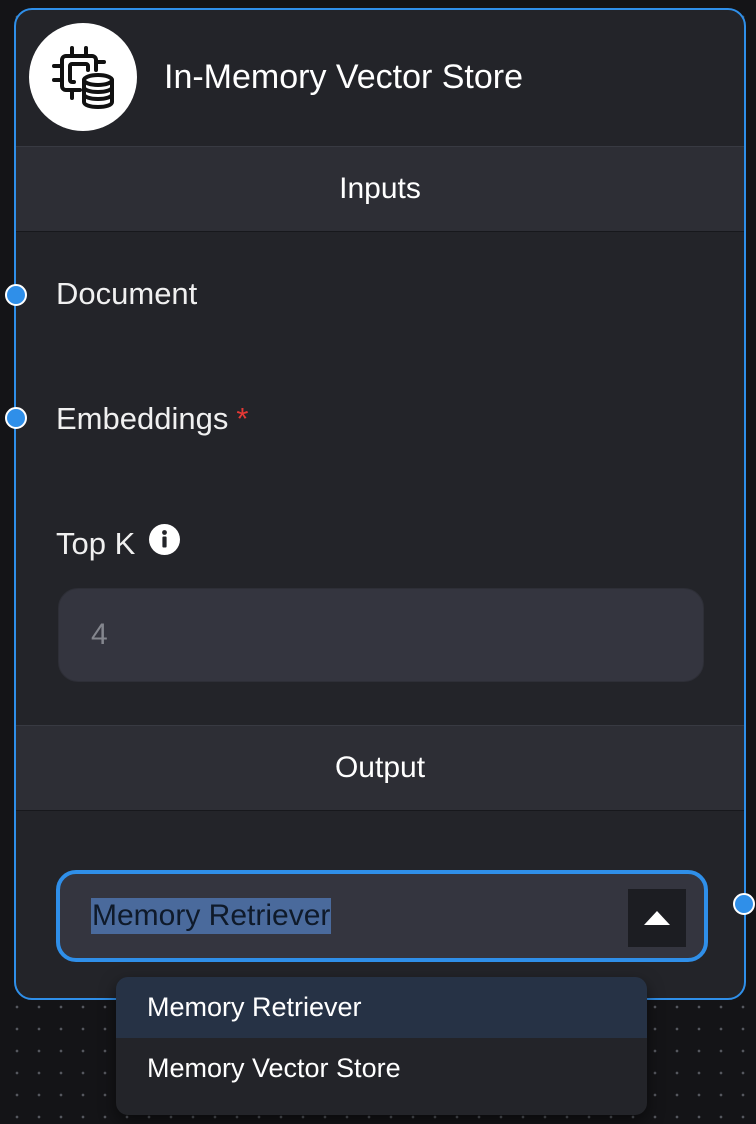 The image size is (756, 1124). I want to click on topk-label: Top K, so click(96, 543).